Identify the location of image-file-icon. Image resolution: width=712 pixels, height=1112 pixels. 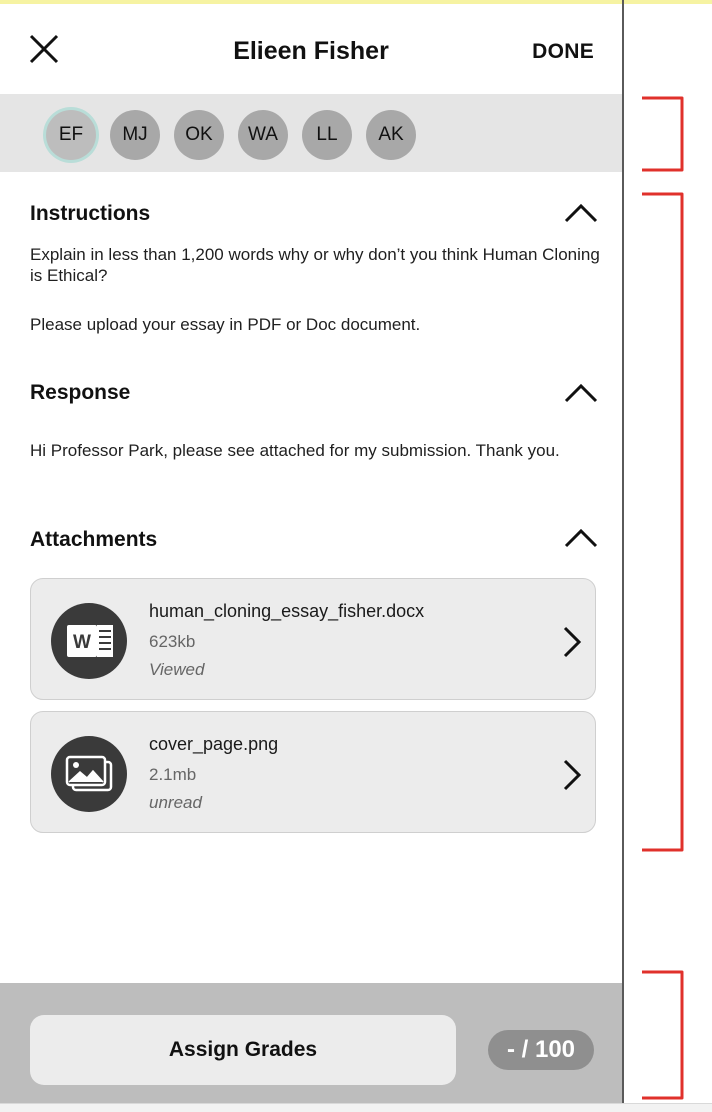
(89, 774).